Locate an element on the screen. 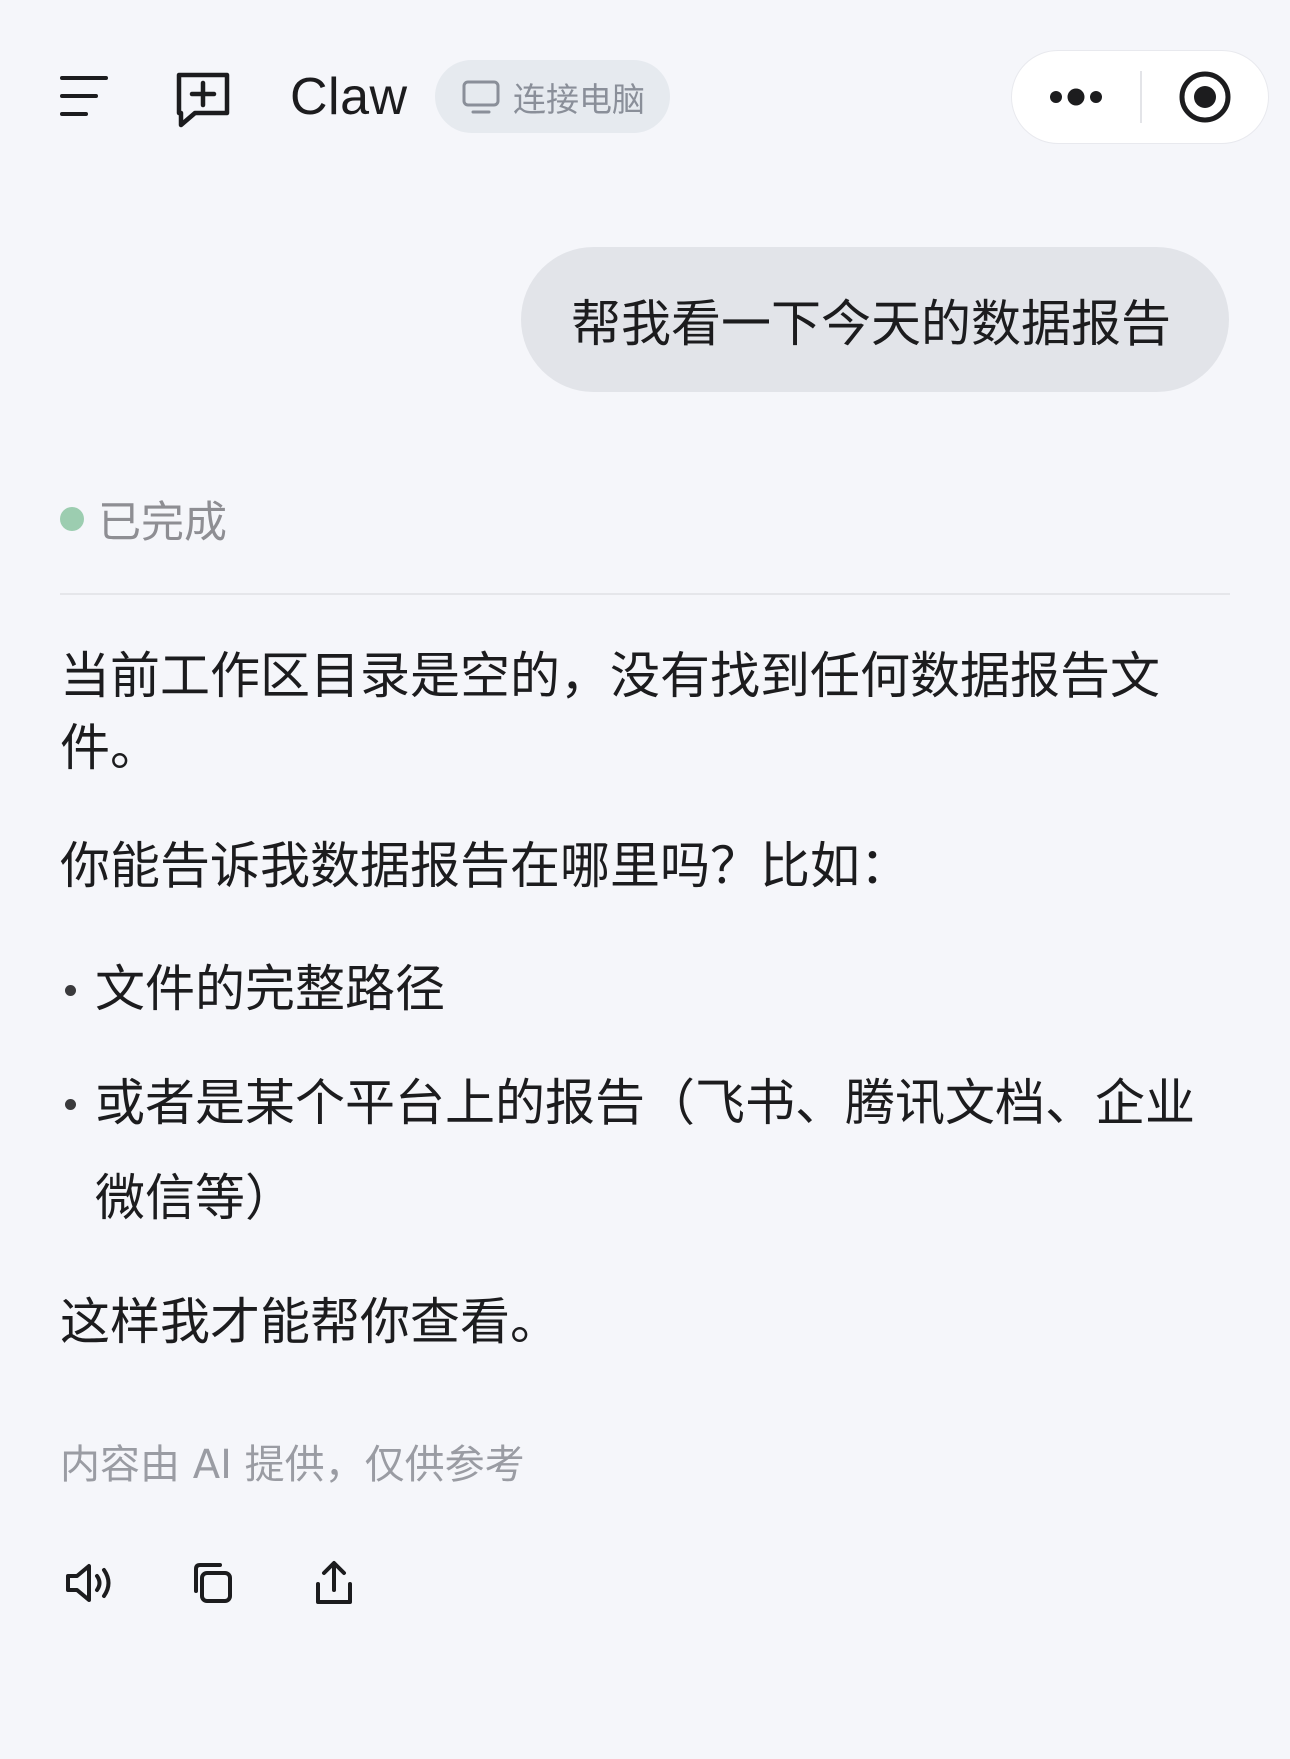 This screenshot has height=1759, width=1290. more-icon is located at coordinates (1076, 97).